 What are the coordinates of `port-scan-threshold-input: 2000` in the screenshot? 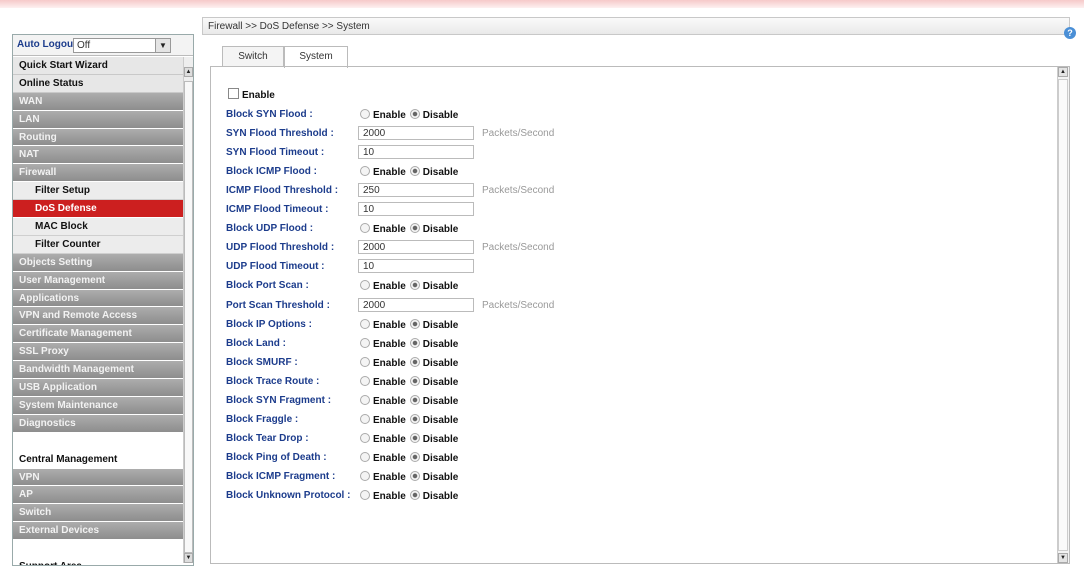 It's located at (416, 304).